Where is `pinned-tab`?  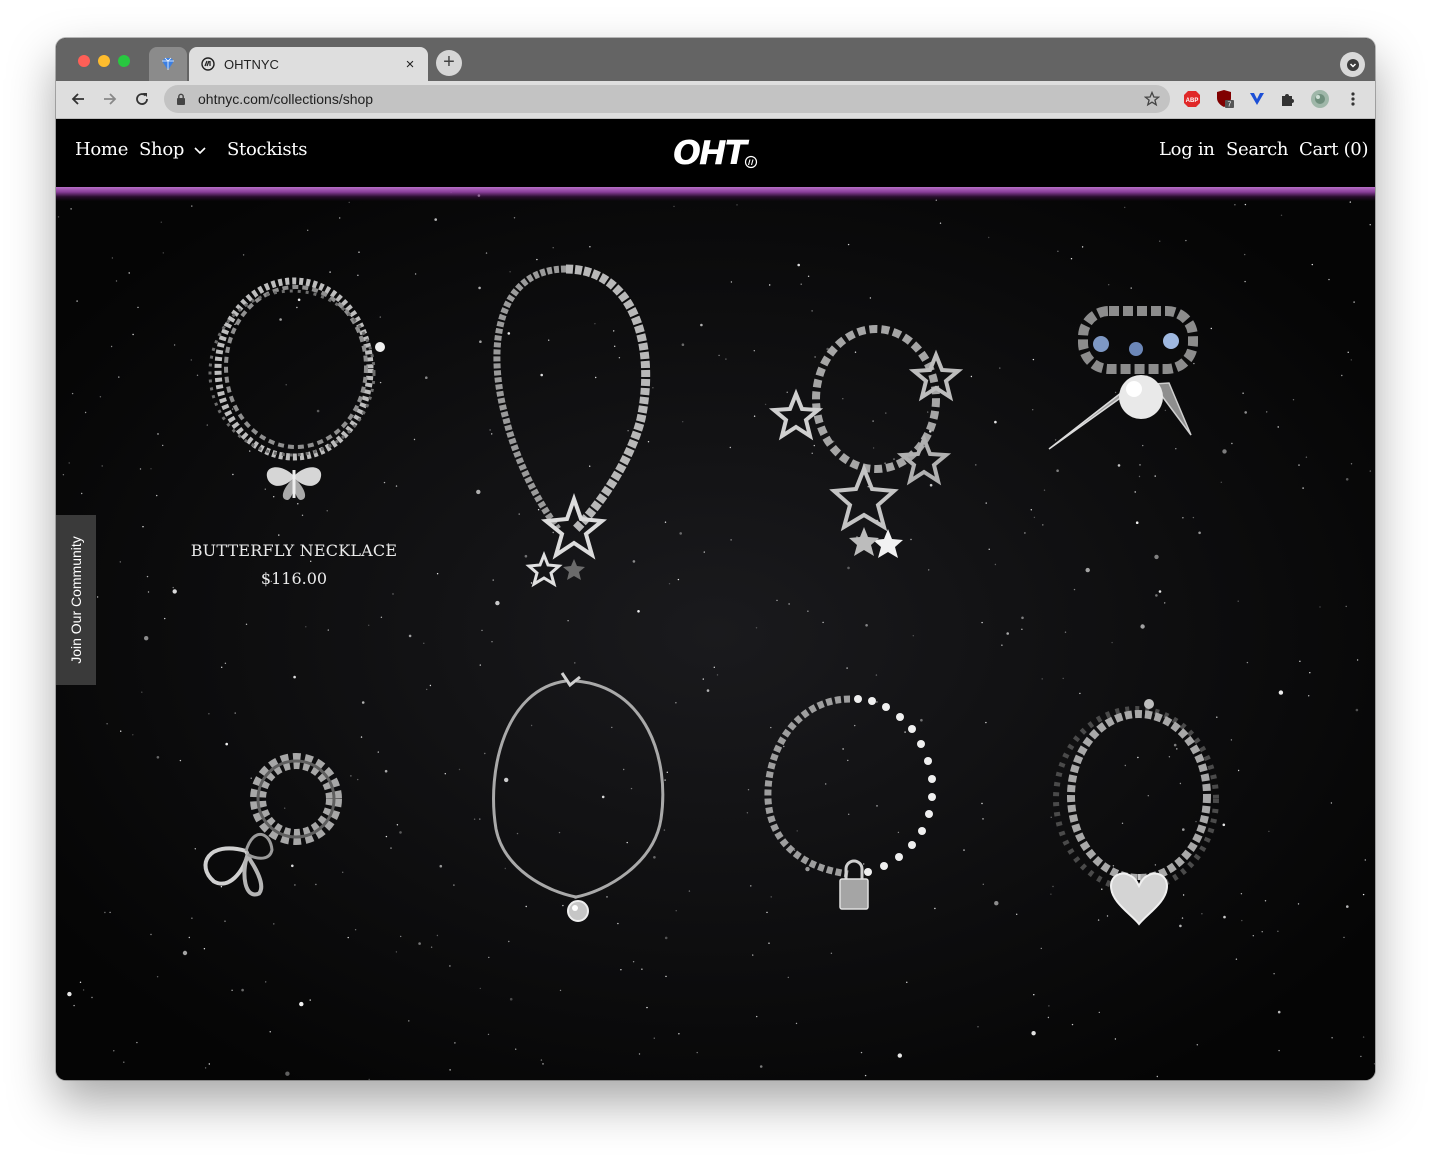 pinned-tab is located at coordinates (168, 64).